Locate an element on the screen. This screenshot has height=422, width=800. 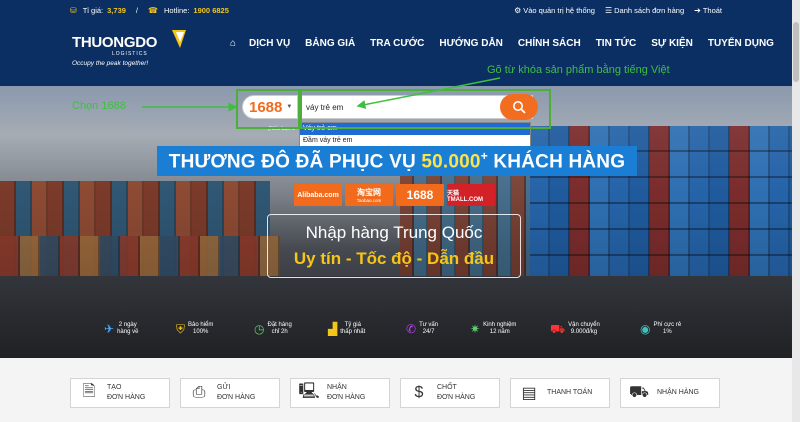
star-icon: ✷ is located at coordinates (475, 328).